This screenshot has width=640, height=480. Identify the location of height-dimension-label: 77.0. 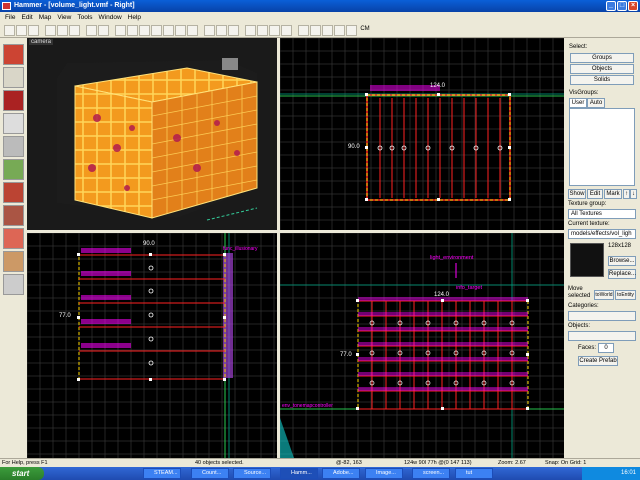
(346, 355).